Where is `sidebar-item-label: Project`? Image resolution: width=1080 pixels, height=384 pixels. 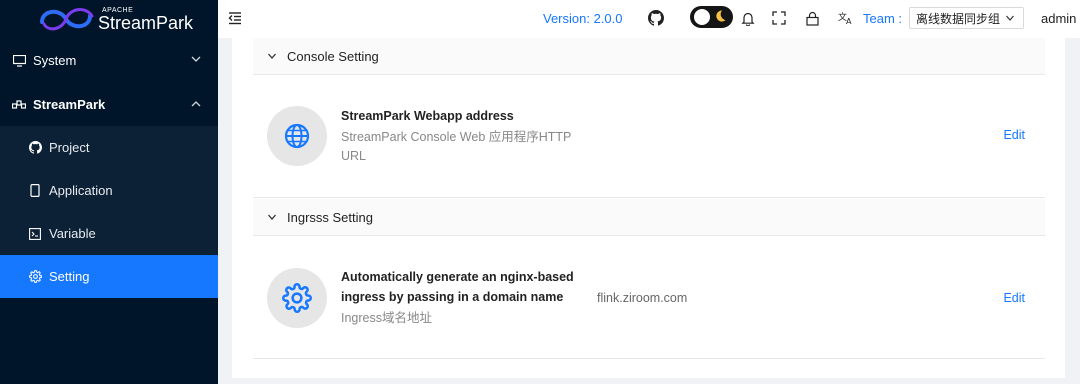 sidebar-item-label: Project is located at coordinates (69, 147).